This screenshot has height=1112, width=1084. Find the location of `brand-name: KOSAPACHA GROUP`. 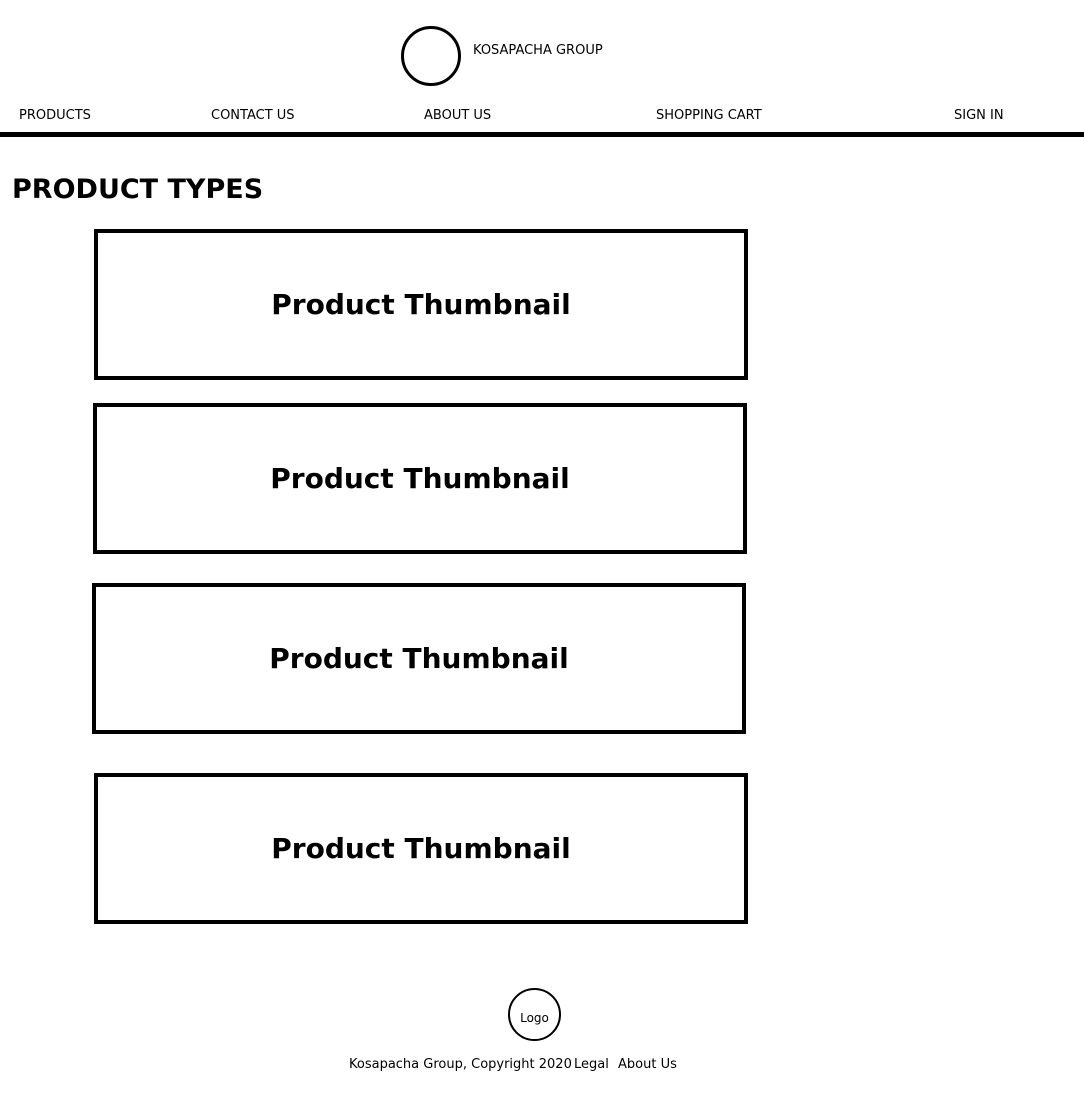

brand-name: KOSAPACHA GROUP is located at coordinates (538, 50).